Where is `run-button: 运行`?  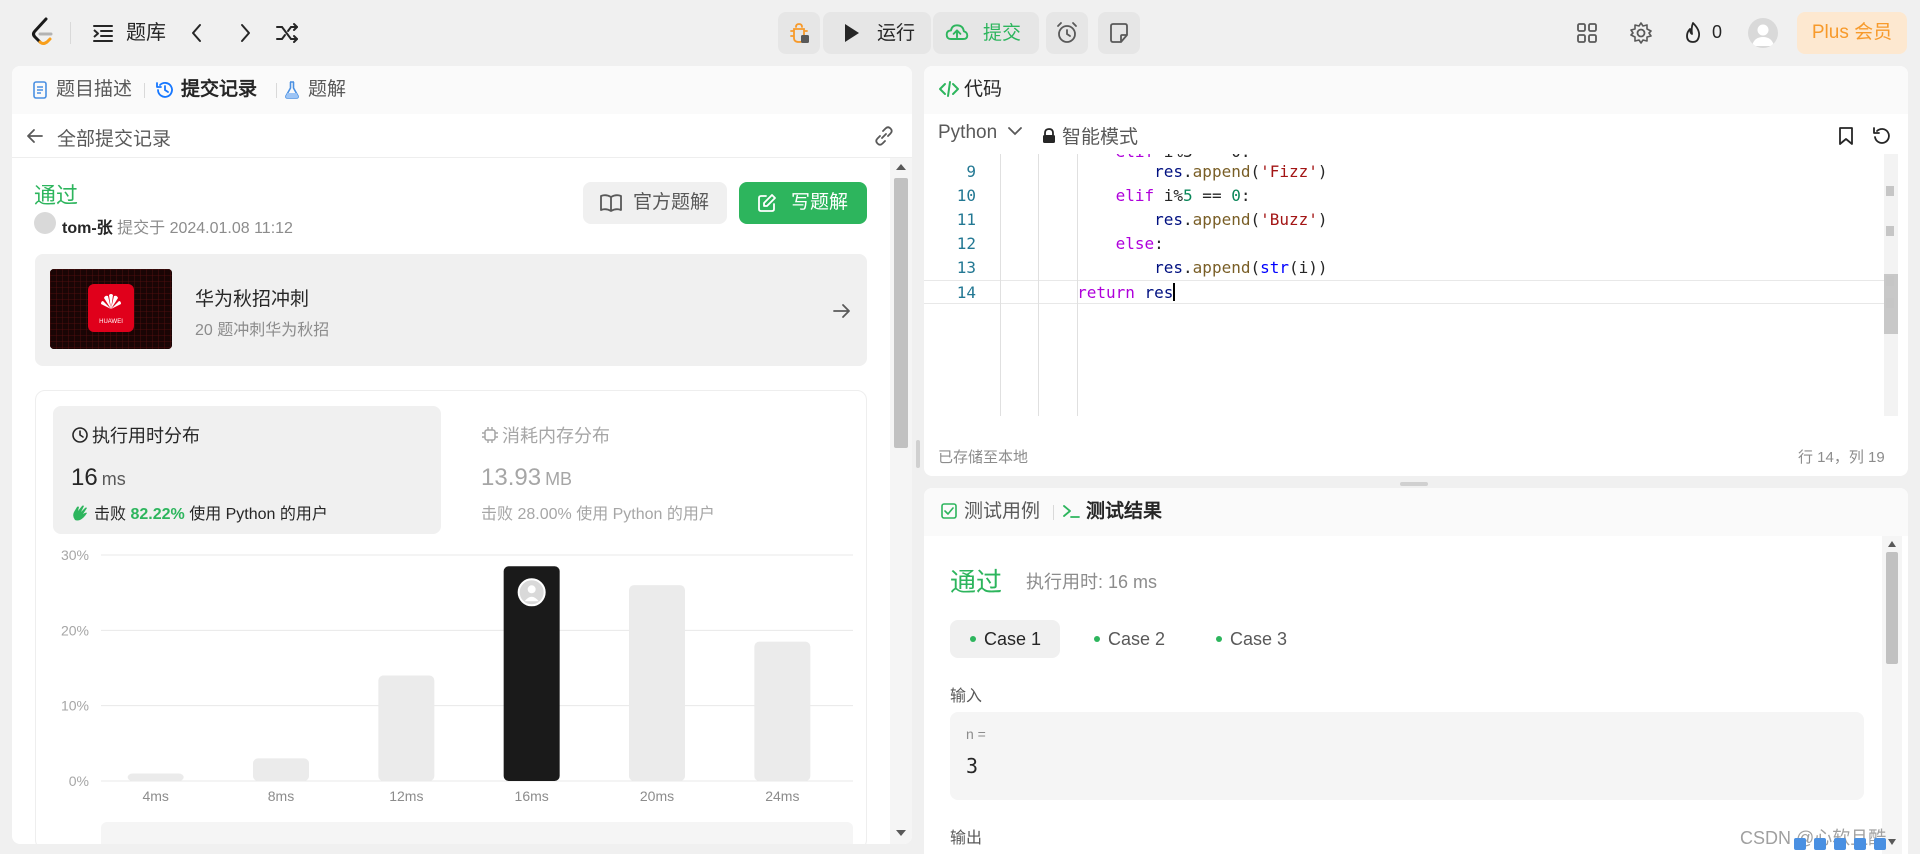 run-button: 运行 is located at coordinates (877, 33).